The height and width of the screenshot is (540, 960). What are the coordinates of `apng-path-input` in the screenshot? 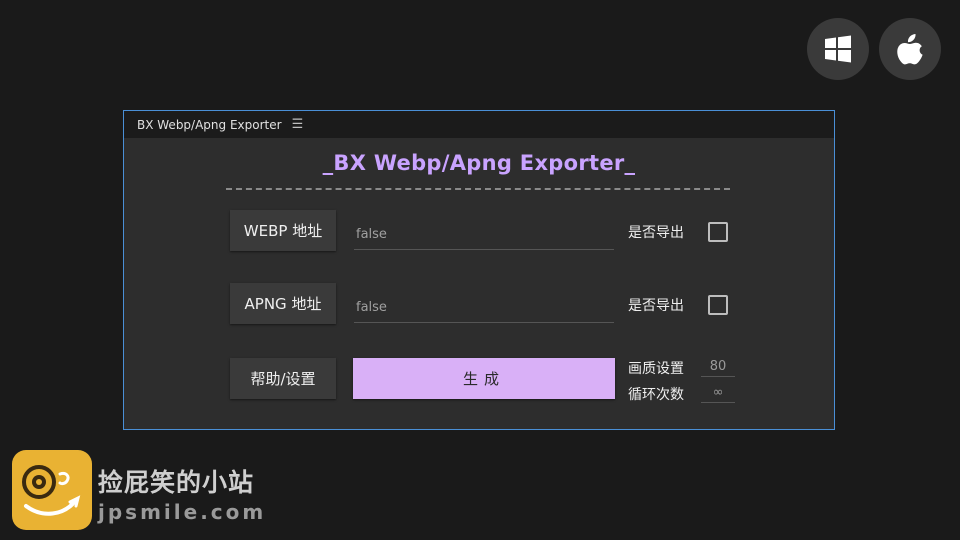 It's located at (484, 308).